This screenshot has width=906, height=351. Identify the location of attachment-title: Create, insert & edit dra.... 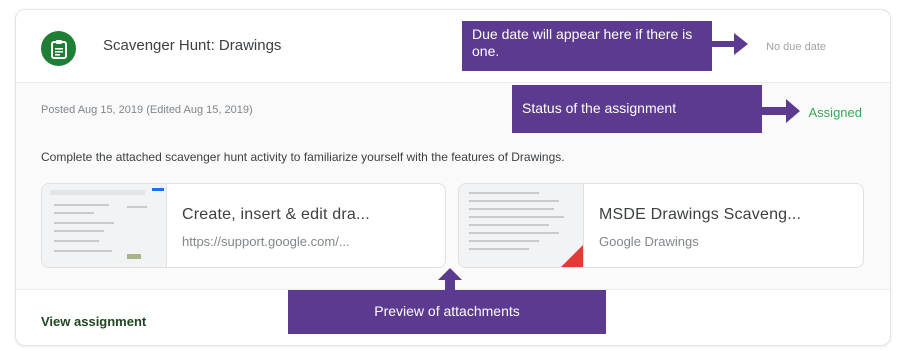
(276, 214).